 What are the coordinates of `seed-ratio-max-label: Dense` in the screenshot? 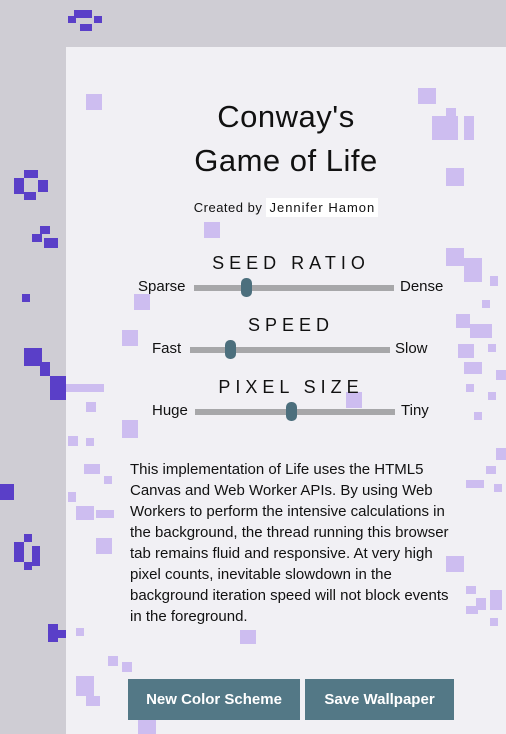 It's located at (422, 286).